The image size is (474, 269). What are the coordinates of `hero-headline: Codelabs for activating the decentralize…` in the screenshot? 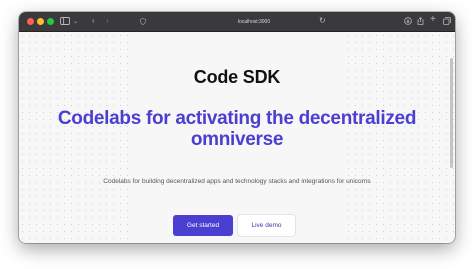 It's located at (237, 129).